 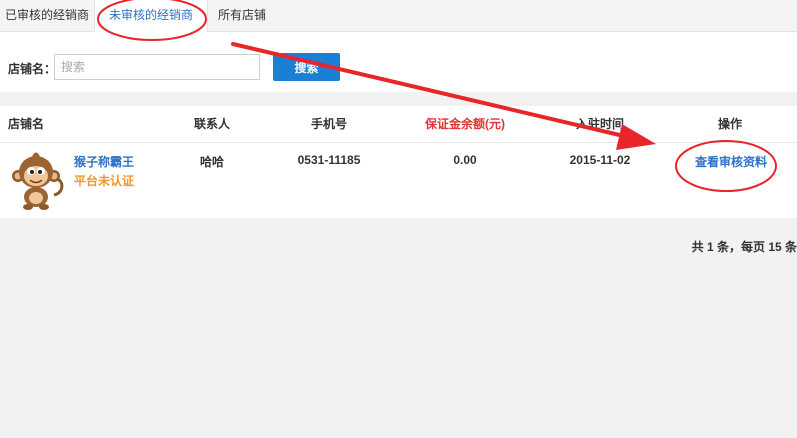 I want to click on search-input, so click(x=157, y=67).